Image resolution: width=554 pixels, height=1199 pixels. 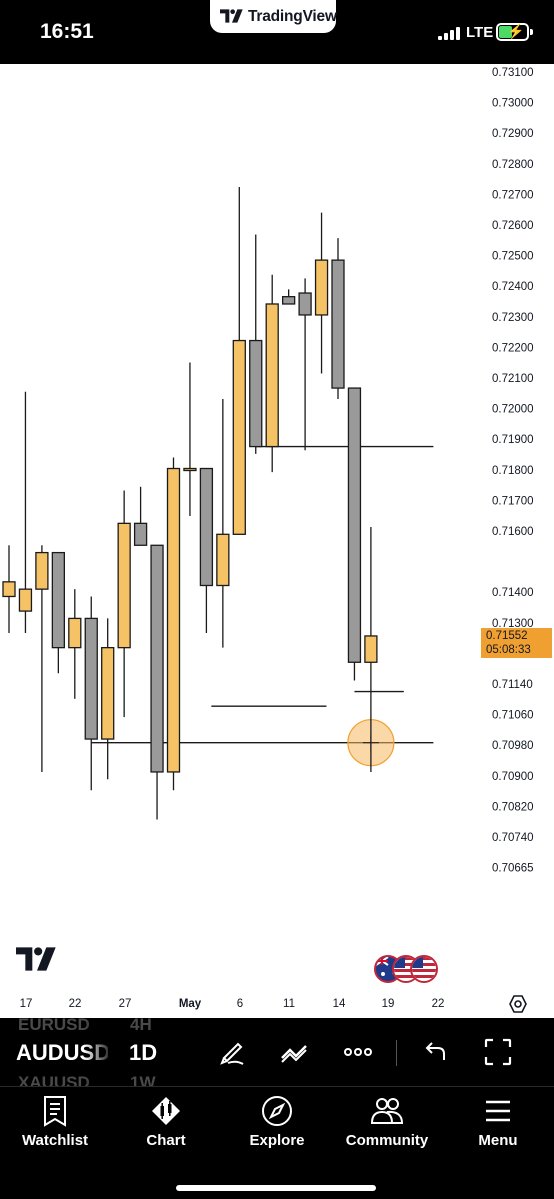 I want to click on bottom-navigation: Watchlist Chart Explore Community Menu, so click(x=277, y=1142).